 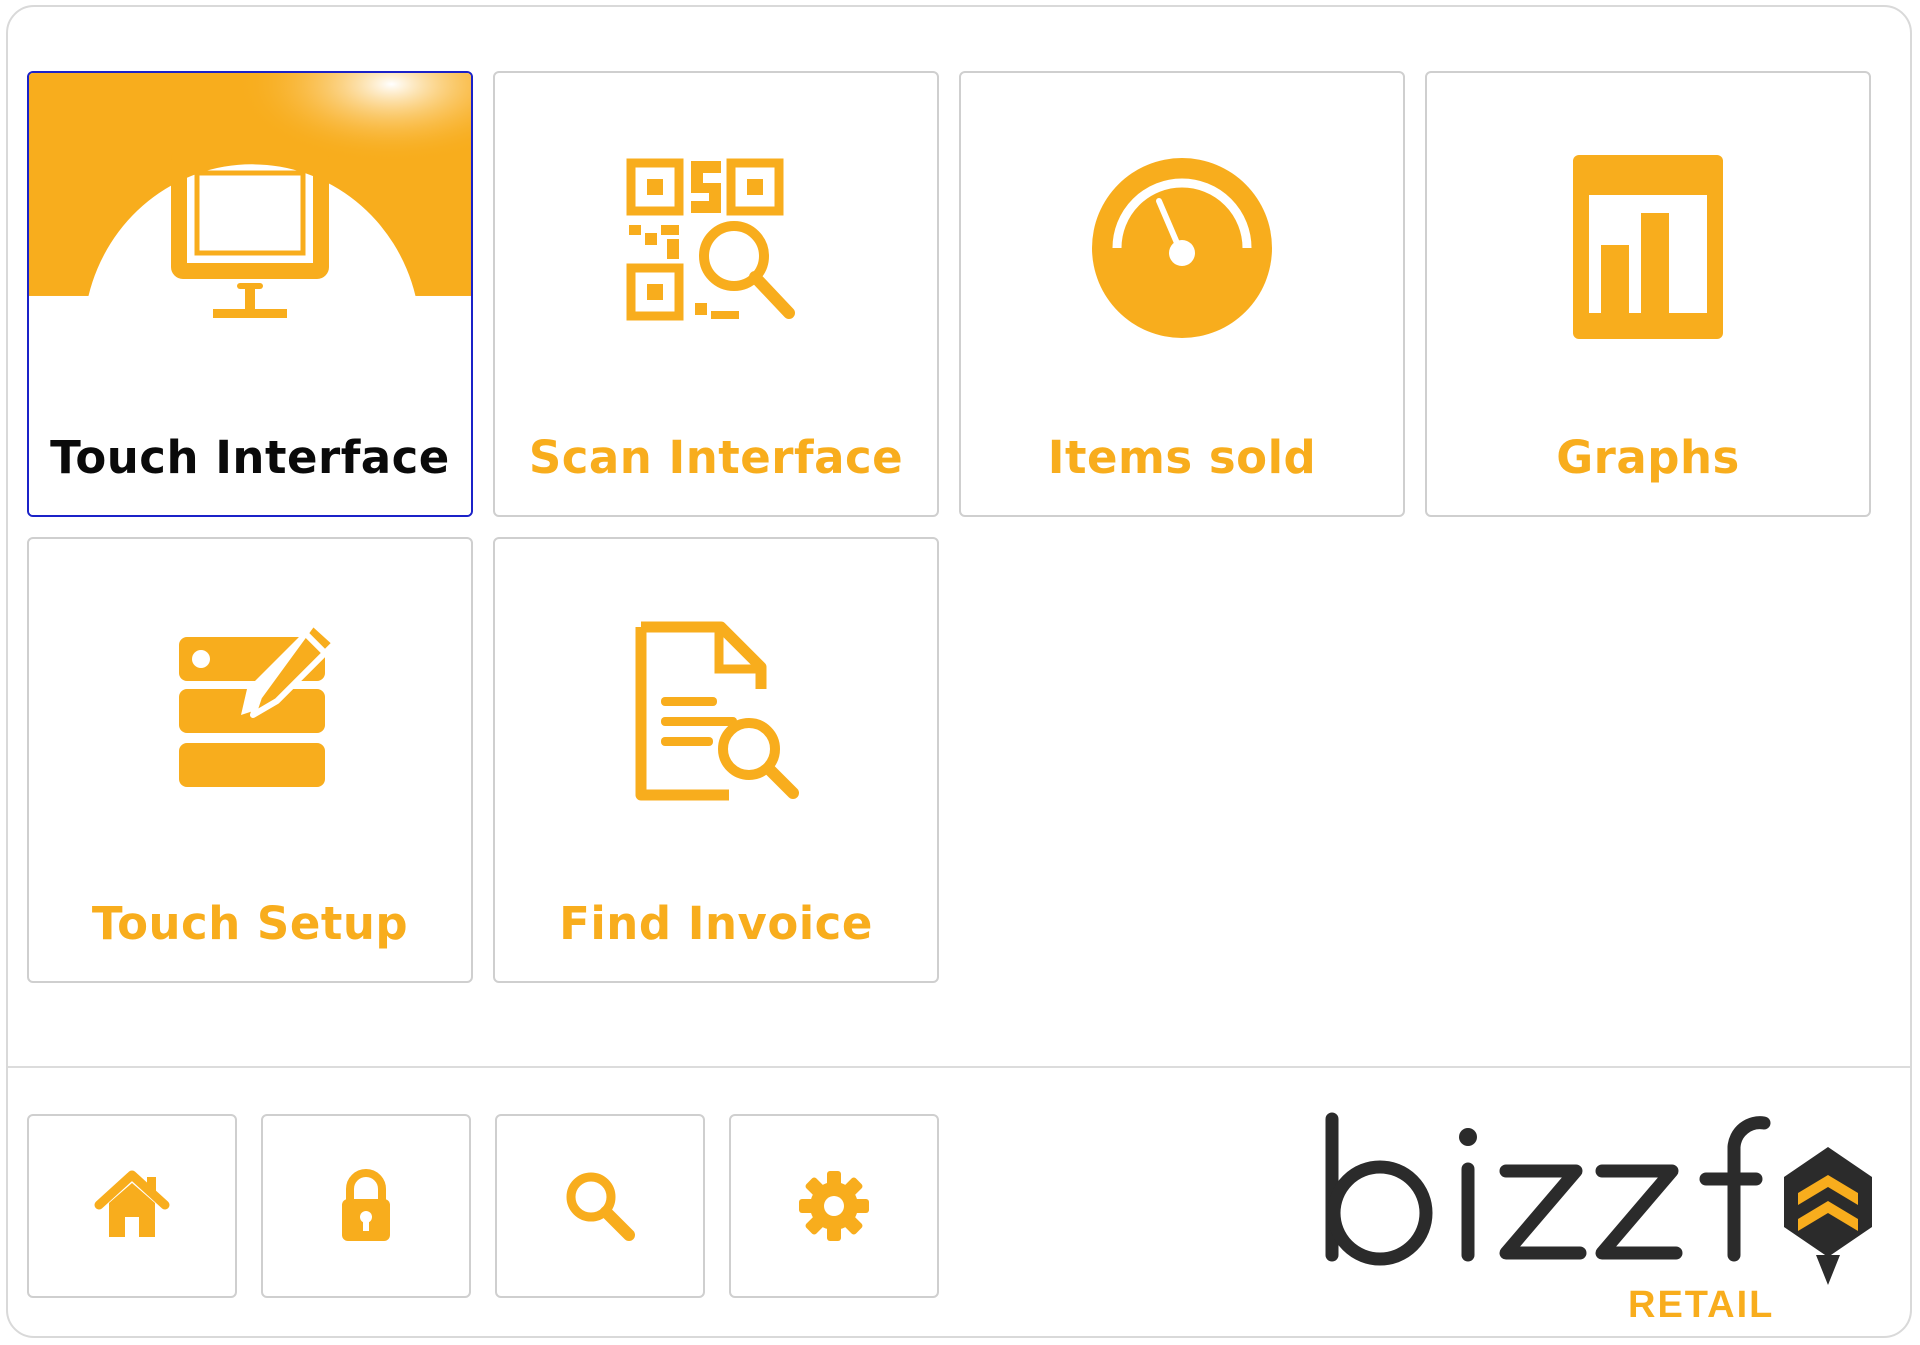 What do you see at coordinates (1182, 248) in the screenshot?
I see `gauge-icon` at bounding box center [1182, 248].